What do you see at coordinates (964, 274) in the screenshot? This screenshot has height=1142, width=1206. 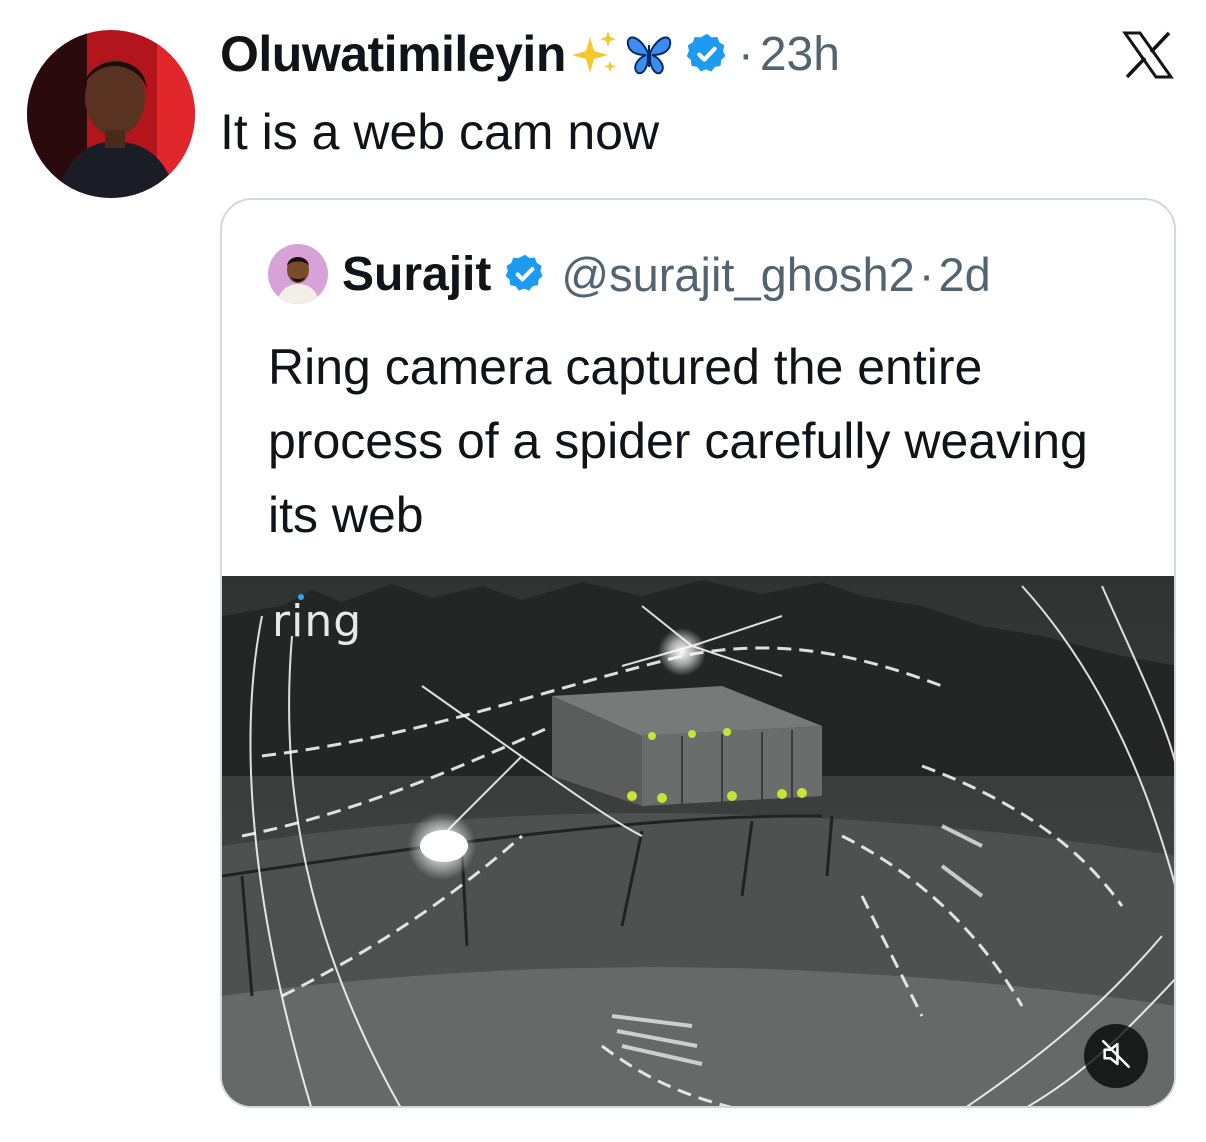 I see `quoted-tweet-timestamp: 2d` at bounding box center [964, 274].